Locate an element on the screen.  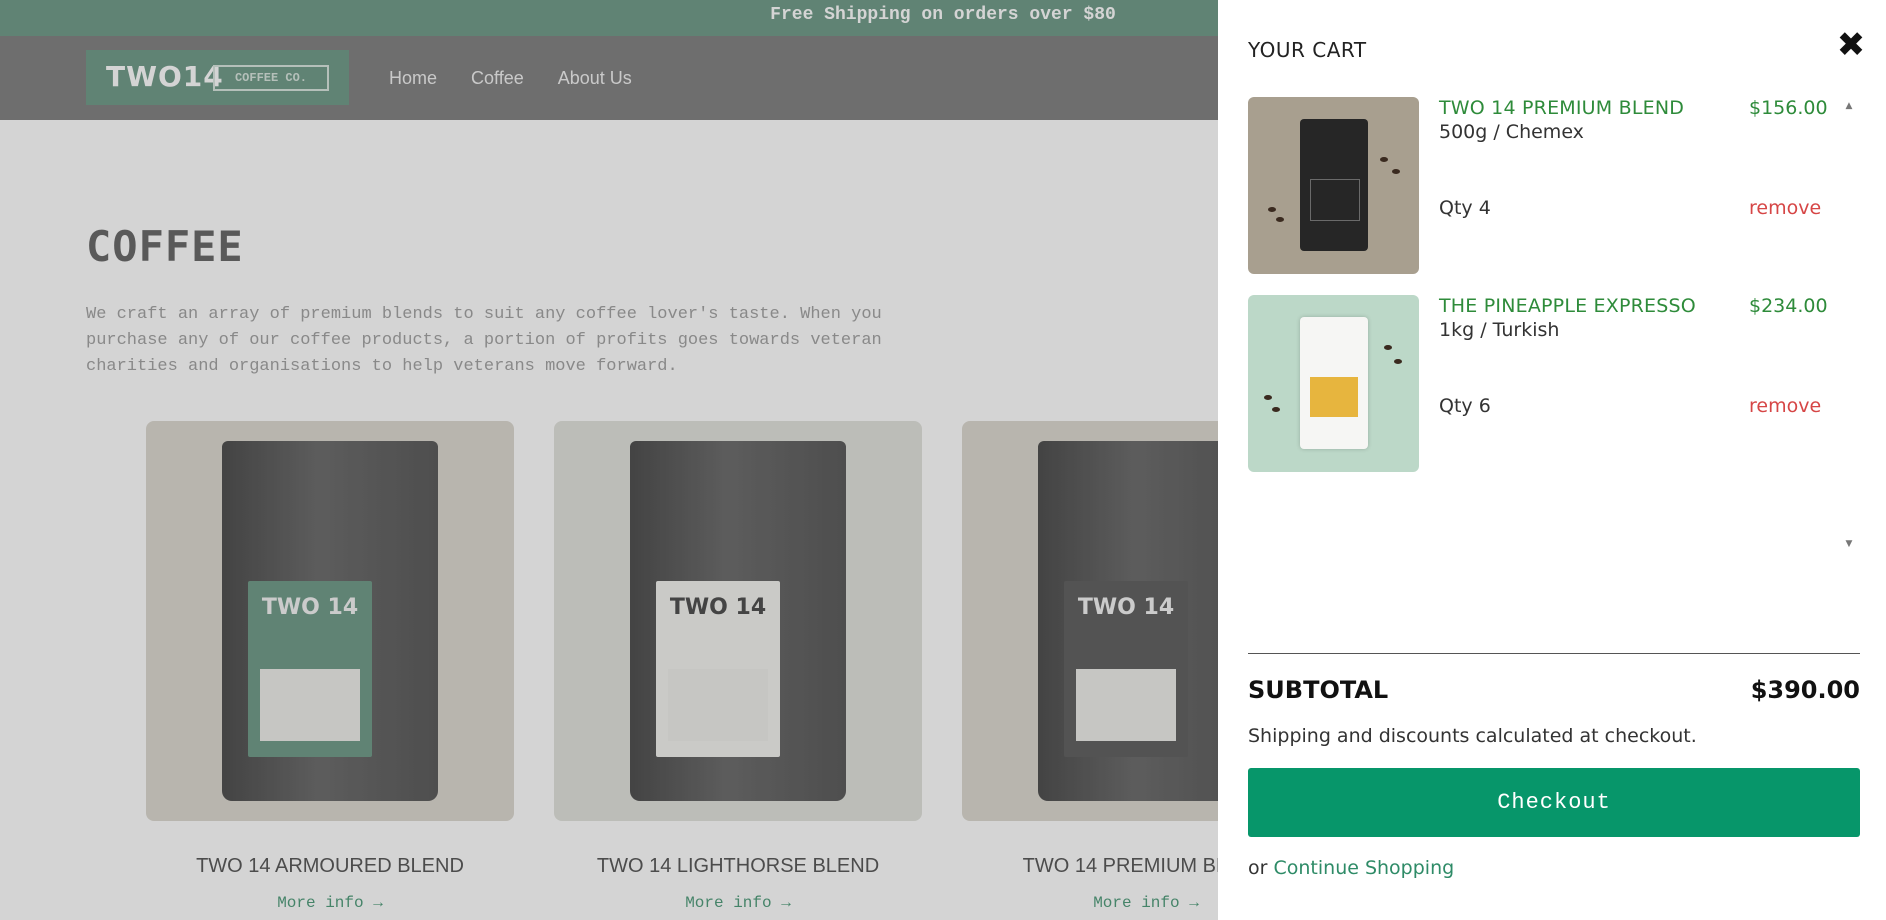
subtotal-value: $390.00 is located at coordinates (1805, 690).